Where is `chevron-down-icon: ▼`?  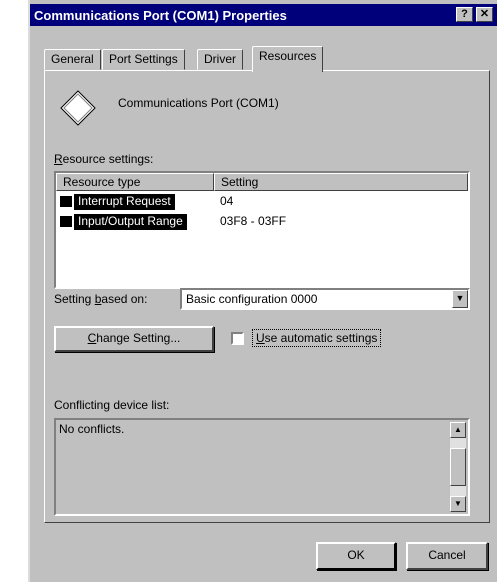
chevron-down-icon: ▼ is located at coordinates (460, 299).